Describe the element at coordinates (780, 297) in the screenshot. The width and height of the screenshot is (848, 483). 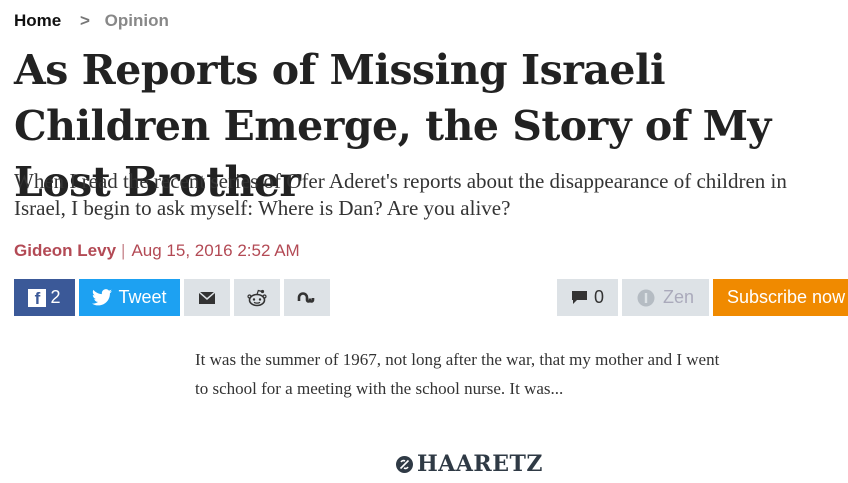
I see `subscribe-button: Subscribe now` at that location.